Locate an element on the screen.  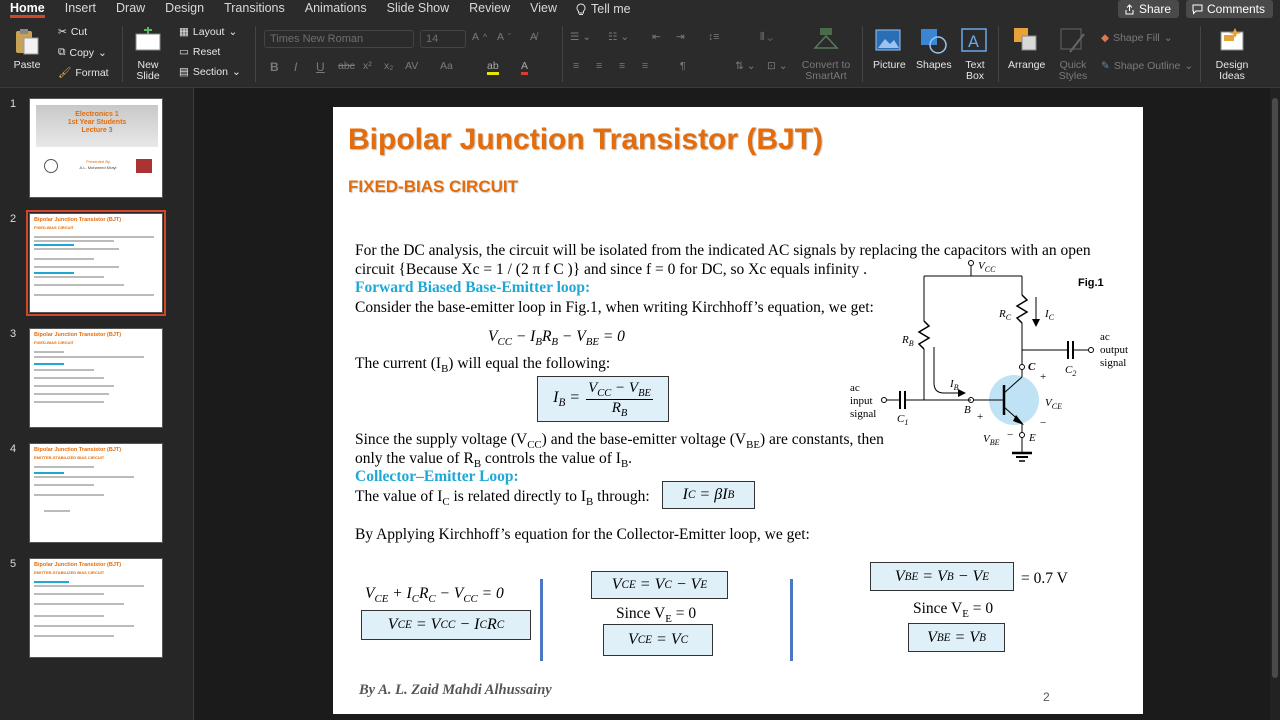
tab-draw: Draw is located at coordinates (130, 9).